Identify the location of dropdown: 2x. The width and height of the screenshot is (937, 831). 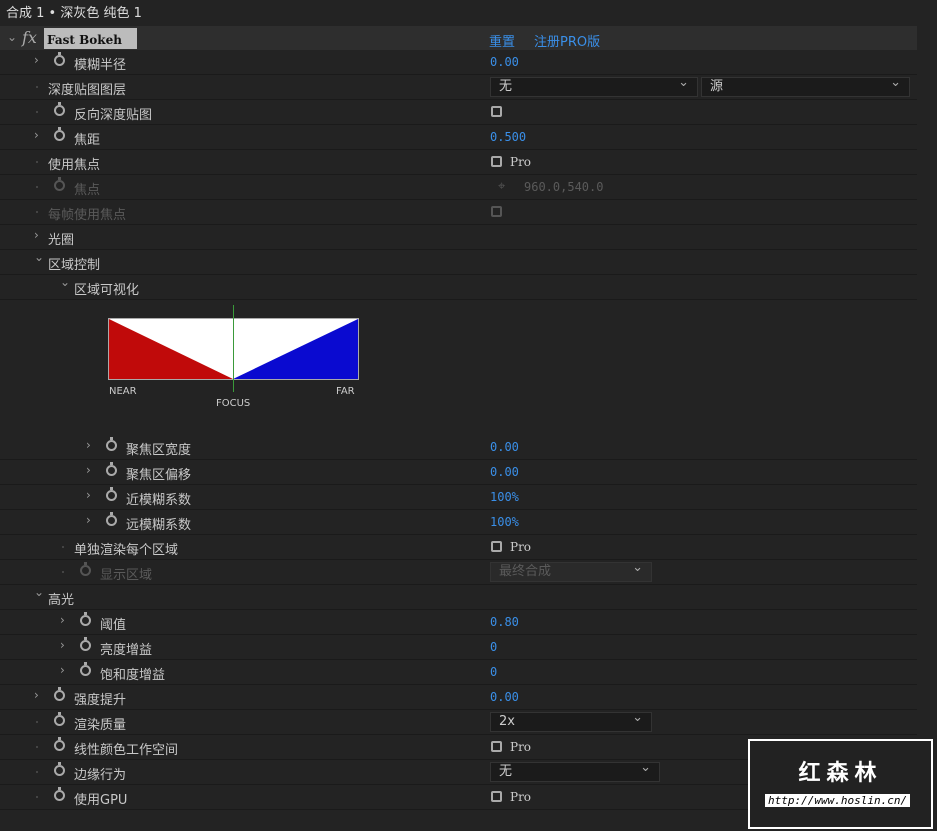
(571, 720).